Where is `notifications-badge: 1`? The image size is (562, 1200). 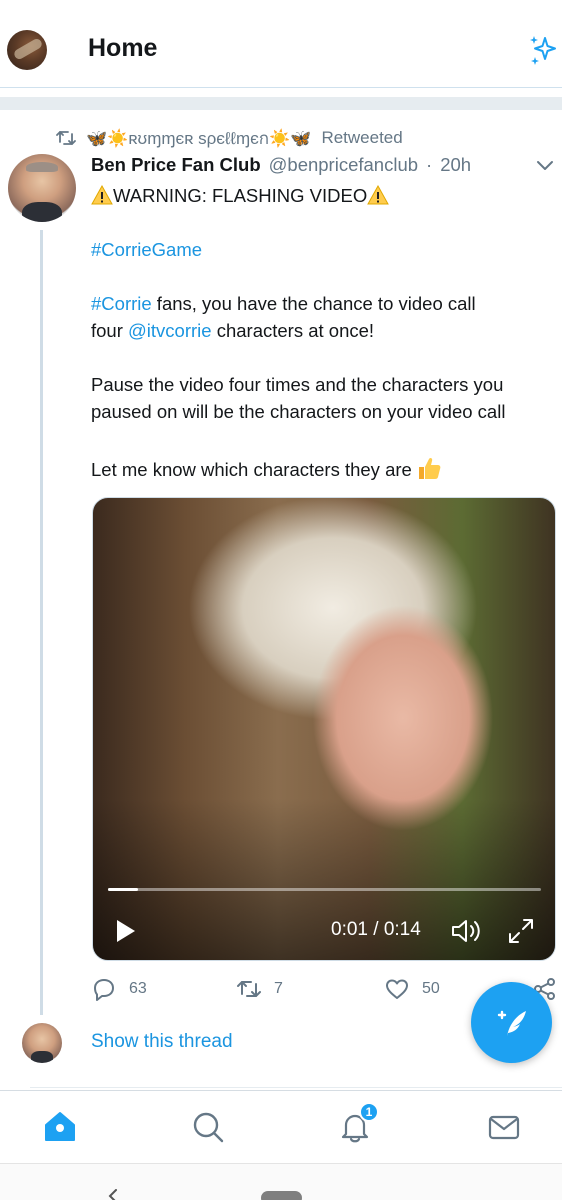
notifications-badge: 1 is located at coordinates (369, 1112).